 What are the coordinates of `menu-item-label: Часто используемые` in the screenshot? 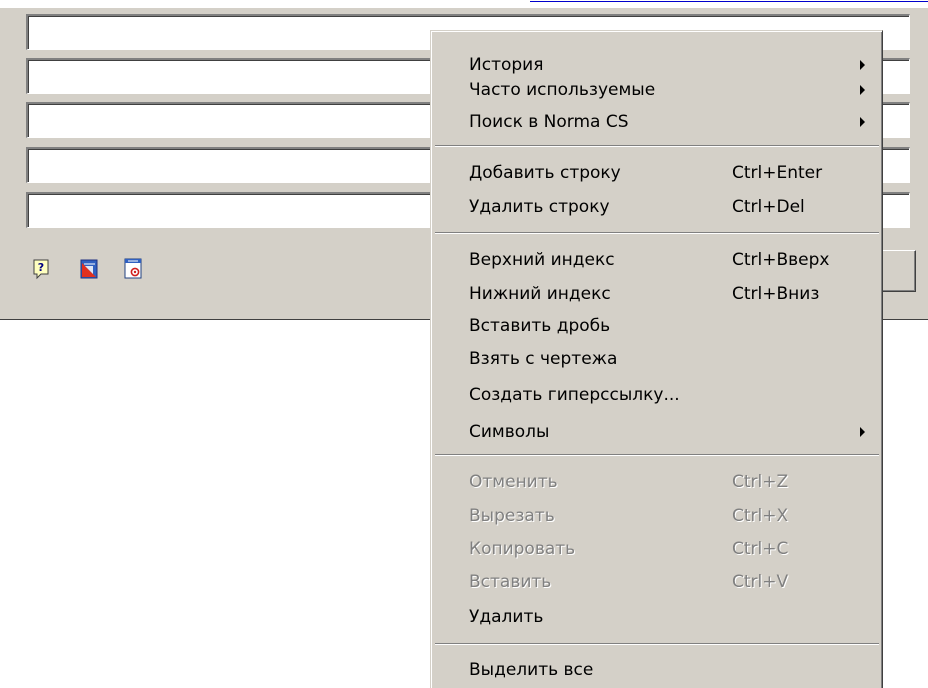 It's located at (562, 90).